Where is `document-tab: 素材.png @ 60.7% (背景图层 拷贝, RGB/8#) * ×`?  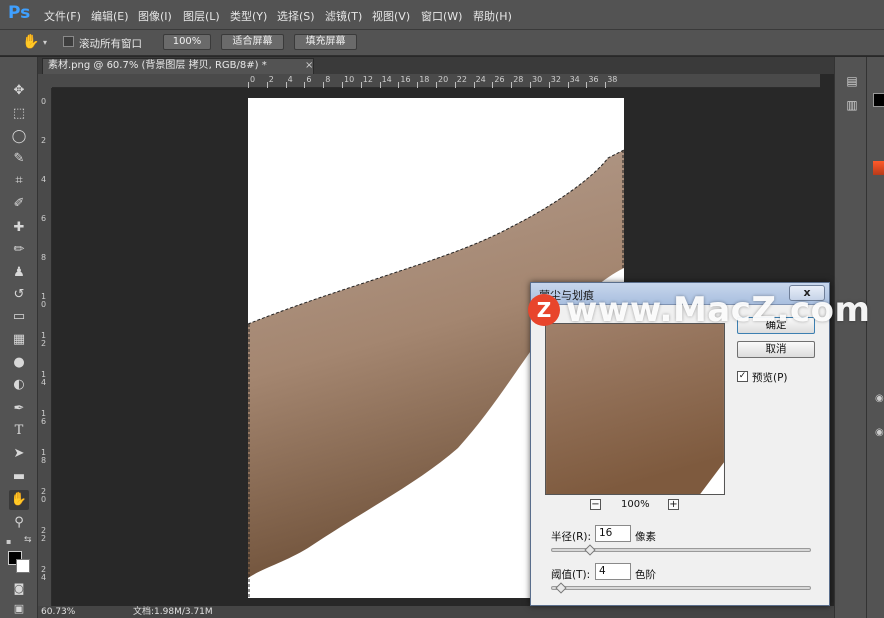
document-tab: 素材.png @ 60.7% (背景图层 拷贝, RGB/8#) * × is located at coordinates (178, 66).